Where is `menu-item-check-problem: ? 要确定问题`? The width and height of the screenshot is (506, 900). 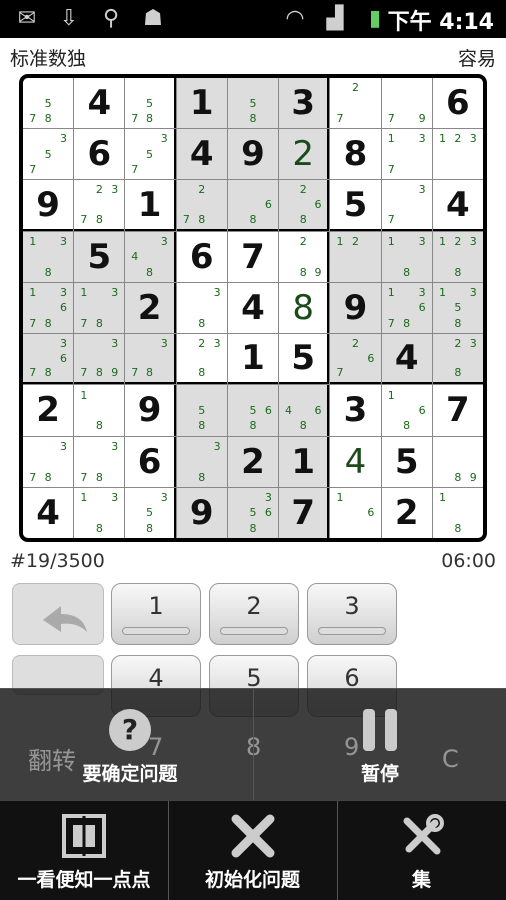 menu-item-check-problem: ? 要确定问题 is located at coordinates (130, 746).